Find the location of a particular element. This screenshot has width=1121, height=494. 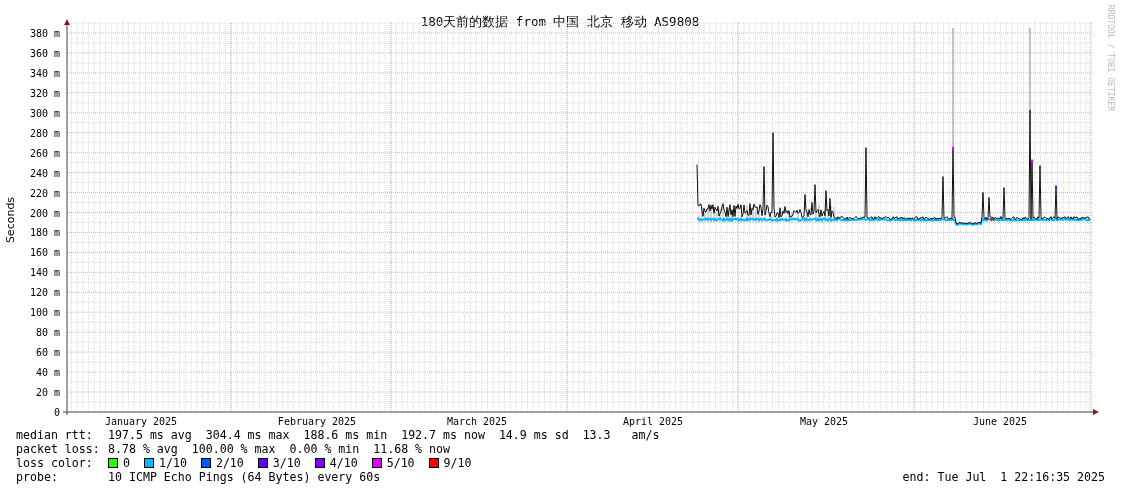

y-tick-label: 180 m is located at coordinates (44, 233).